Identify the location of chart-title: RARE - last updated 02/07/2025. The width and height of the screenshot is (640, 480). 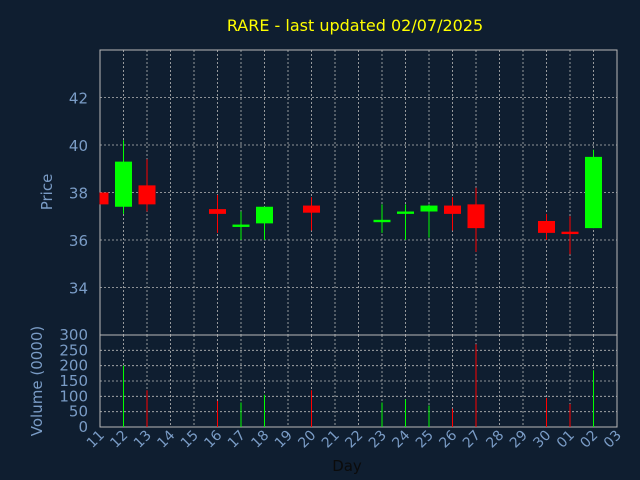
(355, 25).